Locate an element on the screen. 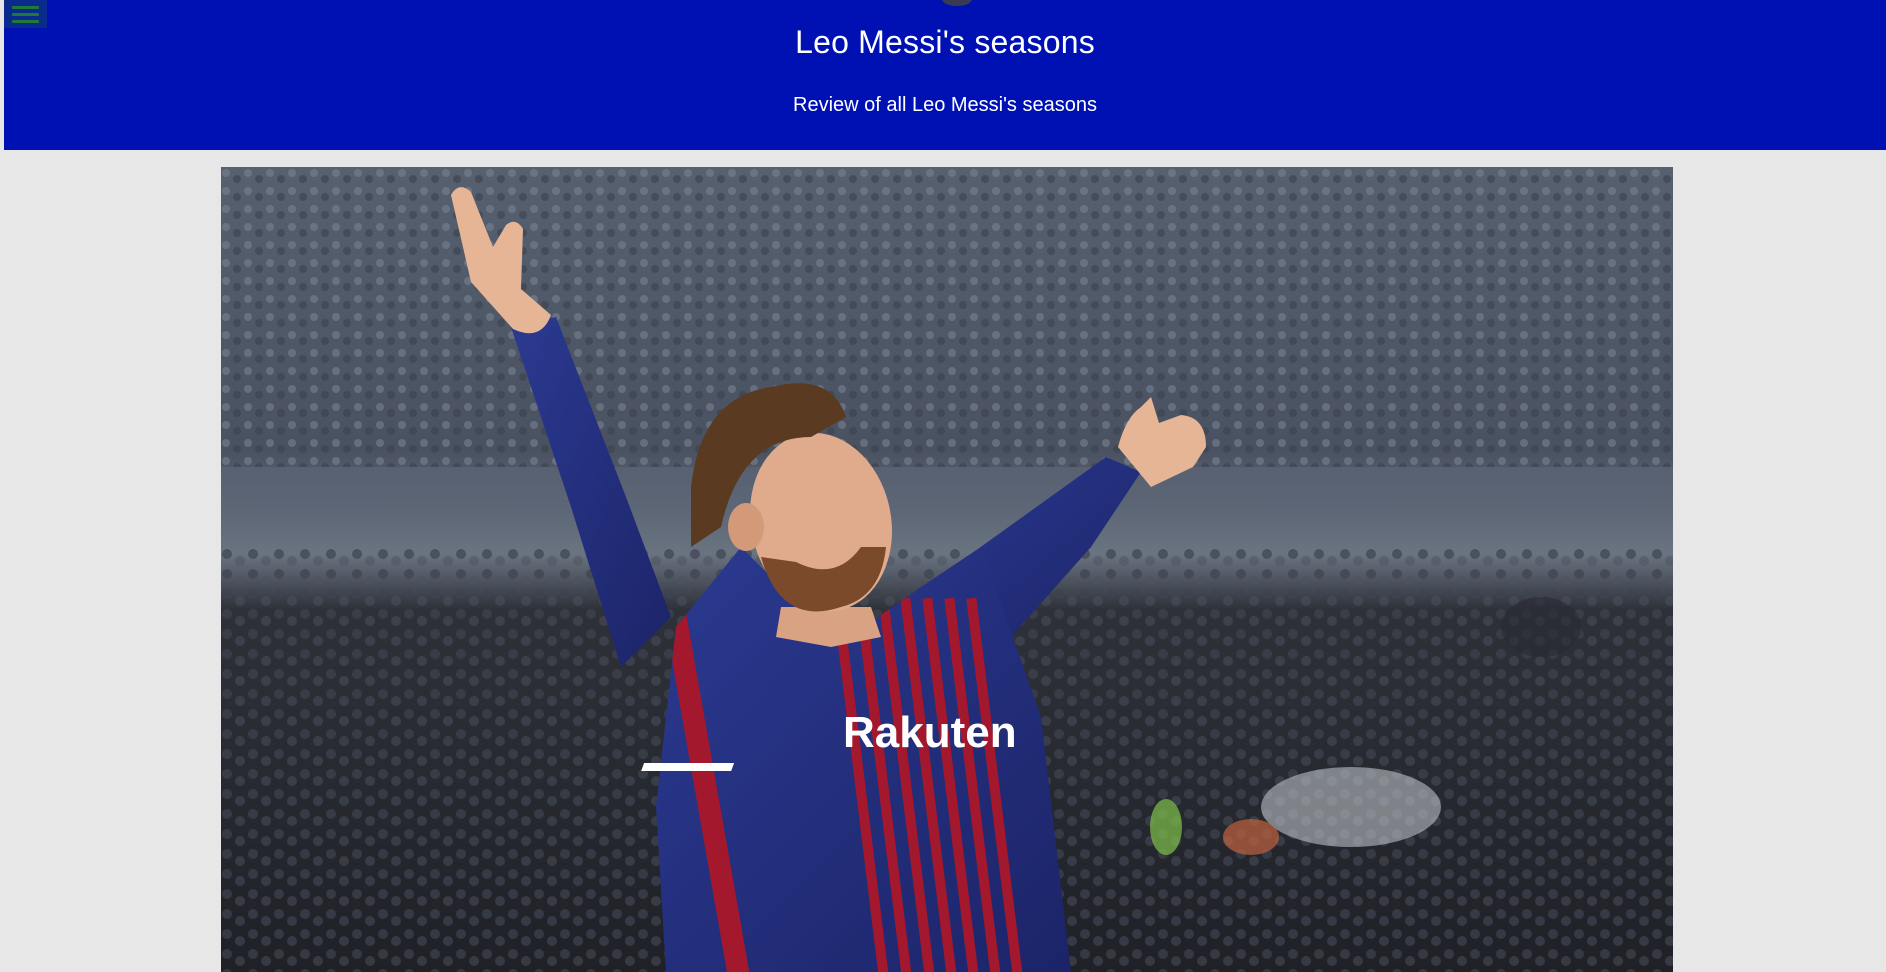  page-subtitle: Review of all Leo Messi's seasons is located at coordinates (945, 105).